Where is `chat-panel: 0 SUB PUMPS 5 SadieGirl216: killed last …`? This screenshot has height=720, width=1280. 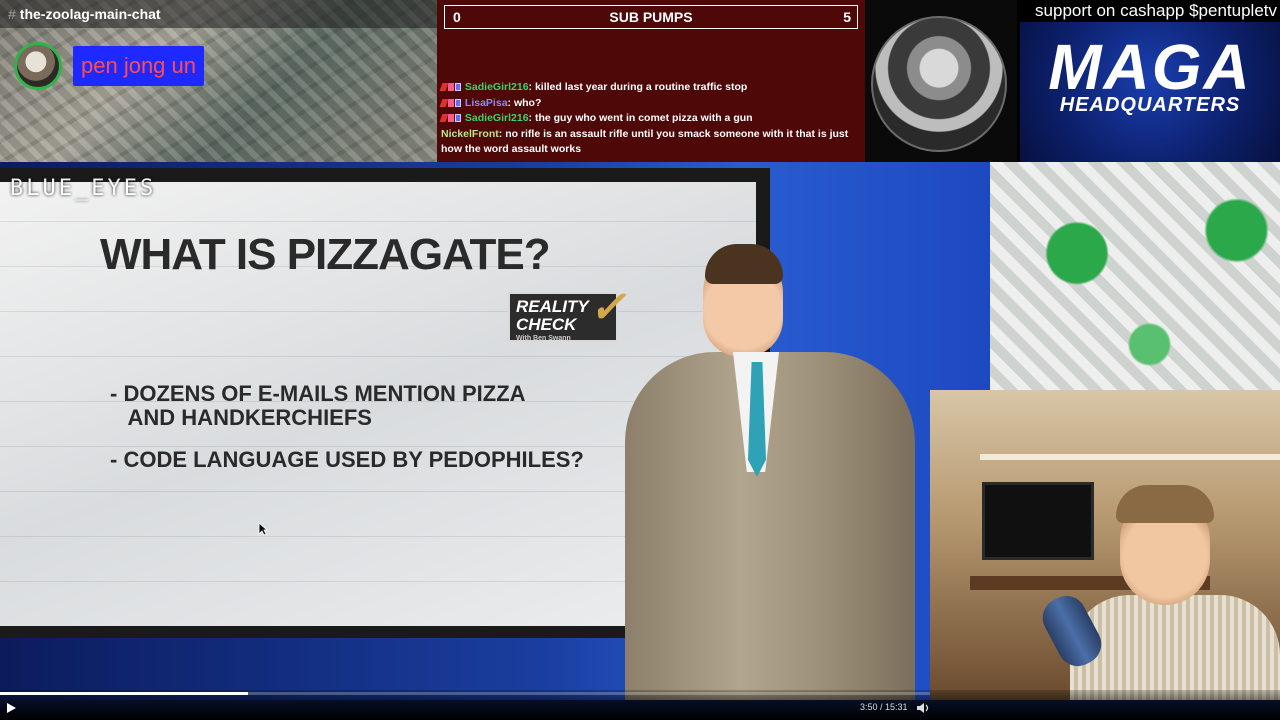 chat-panel: 0 SUB PUMPS 5 SadieGirl216: killed last … is located at coordinates (651, 81).